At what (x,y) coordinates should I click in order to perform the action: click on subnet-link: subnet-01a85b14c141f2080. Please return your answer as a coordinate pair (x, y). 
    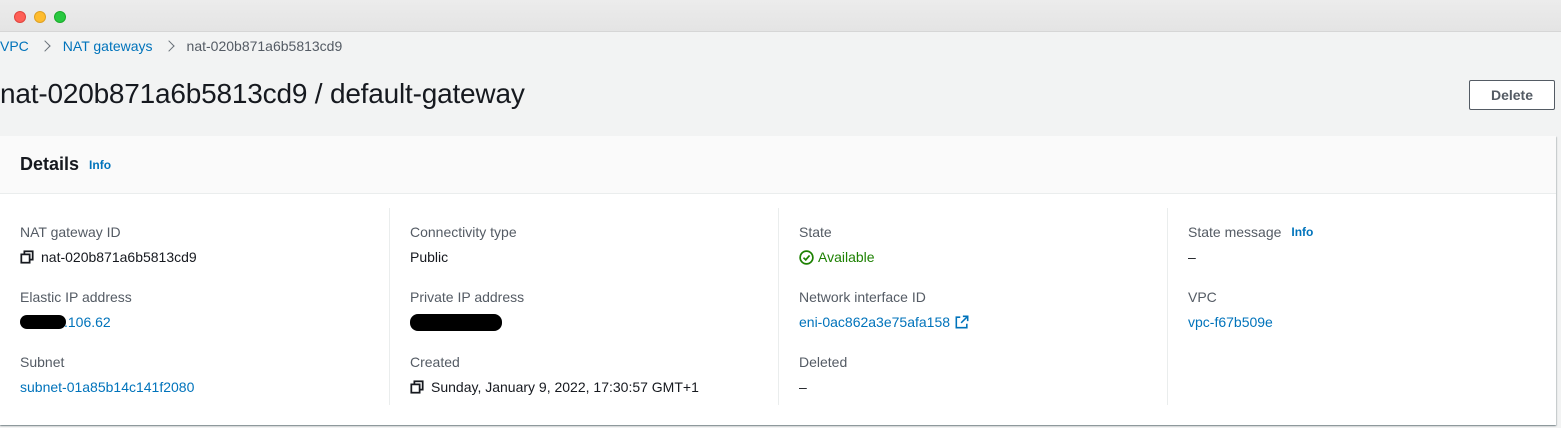
    Looking at the image, I should click on (107, 387).